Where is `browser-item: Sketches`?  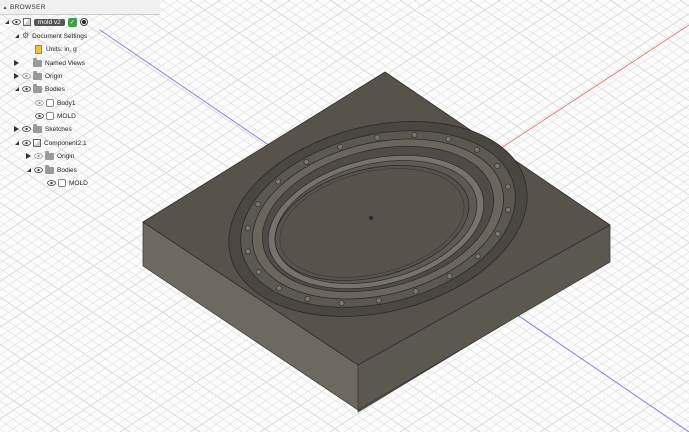 browser-item: Sketches is located at coordinates (42, 129).